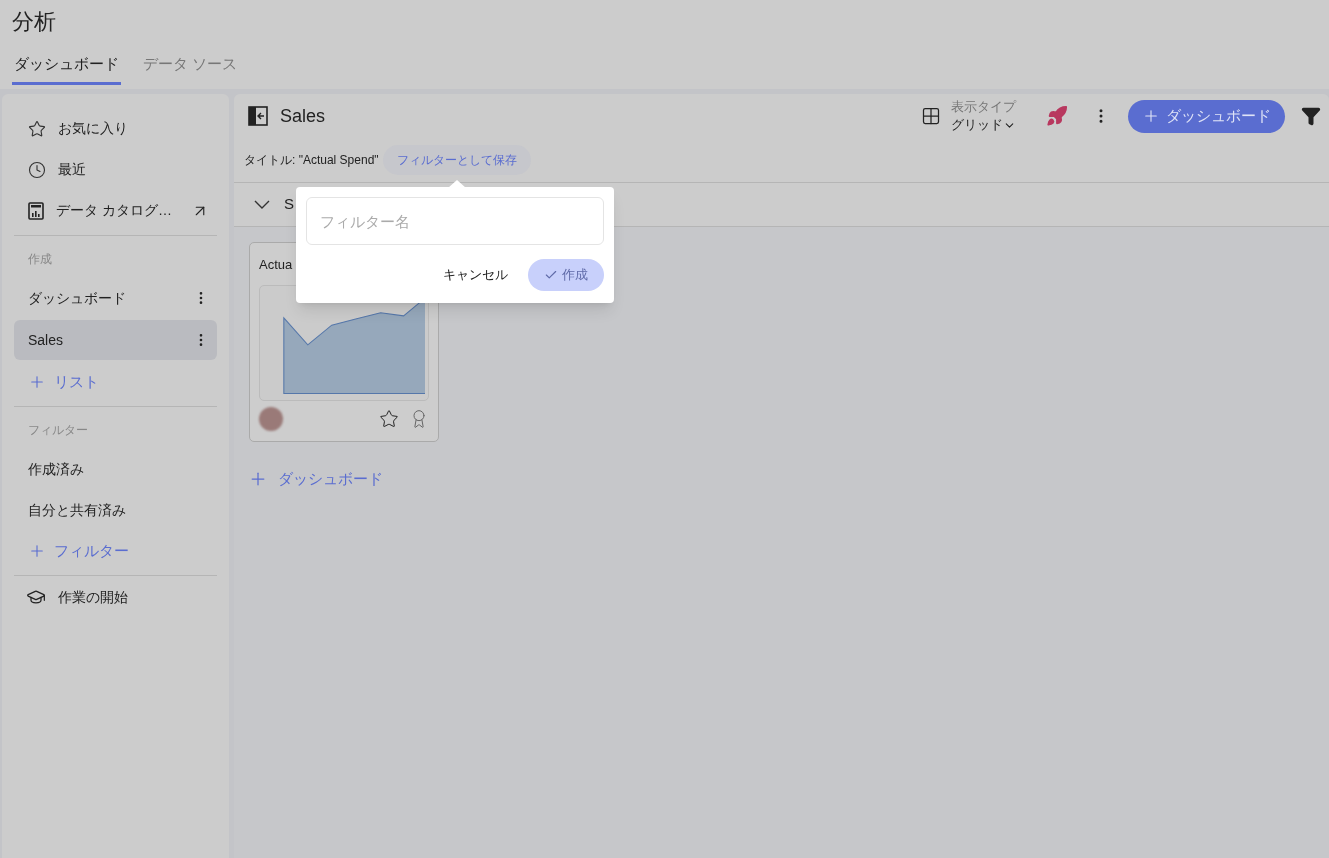 This screenshot has width=1329, height=858. I want to click on chevron-down-icon, so click(262, 204).